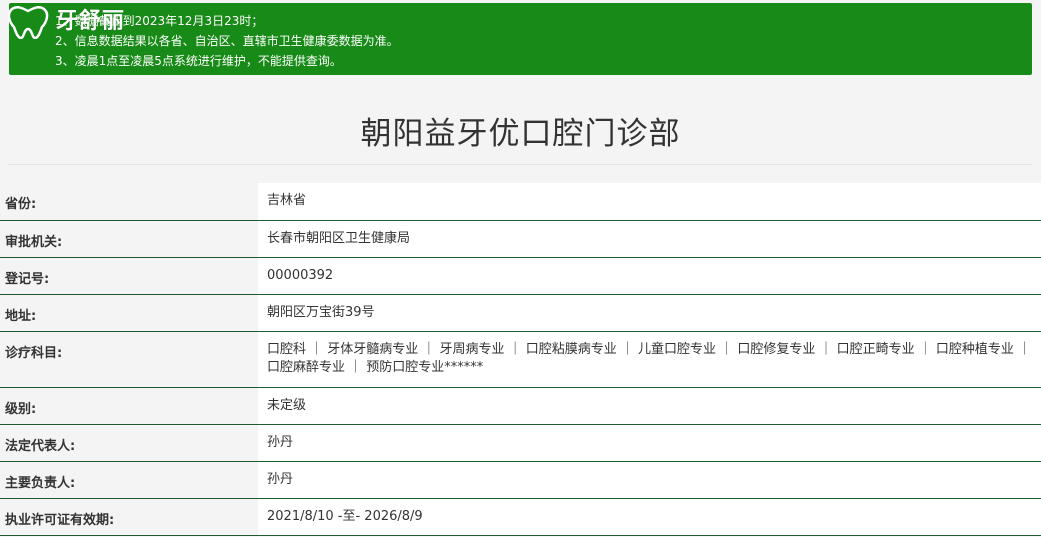  I want to click on table-row-level: 级别: 未定级, so click(520, 406).